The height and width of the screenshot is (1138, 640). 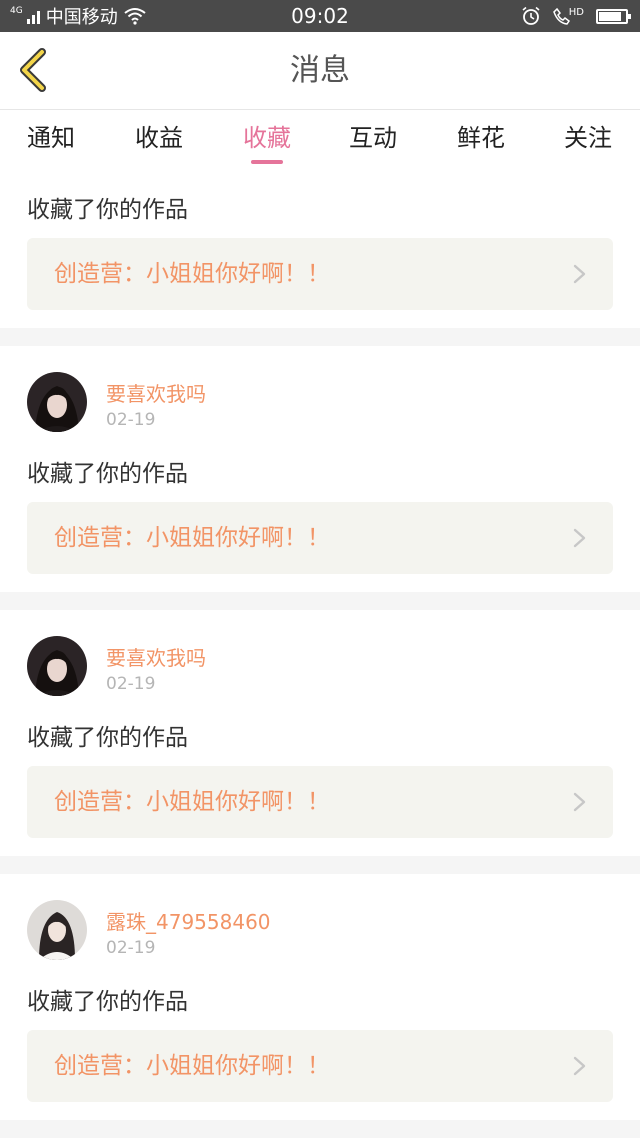 What do you see at coordinates (159, 138) in the screenshot?
I see `tab-label: 收益` at bounding box center [159, 138].